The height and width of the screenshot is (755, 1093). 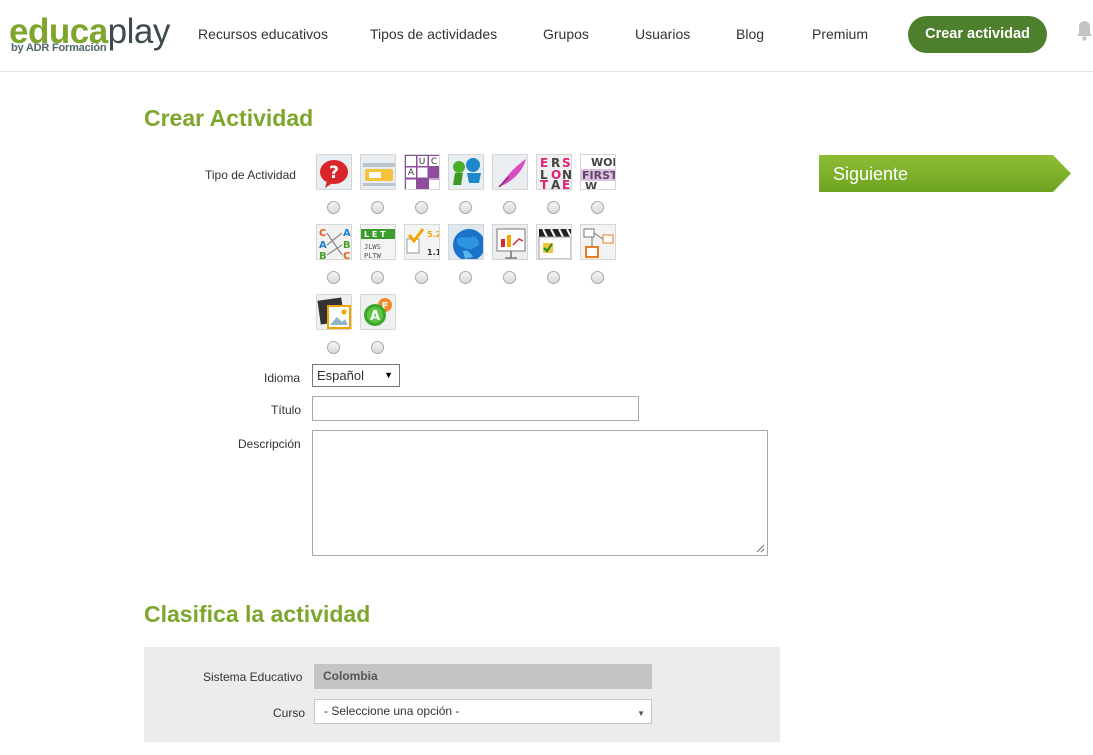 What do you see at coordinates (1084, 32) in the screenshot?
I see `bell-icon` at bounding box center [1084, 32].